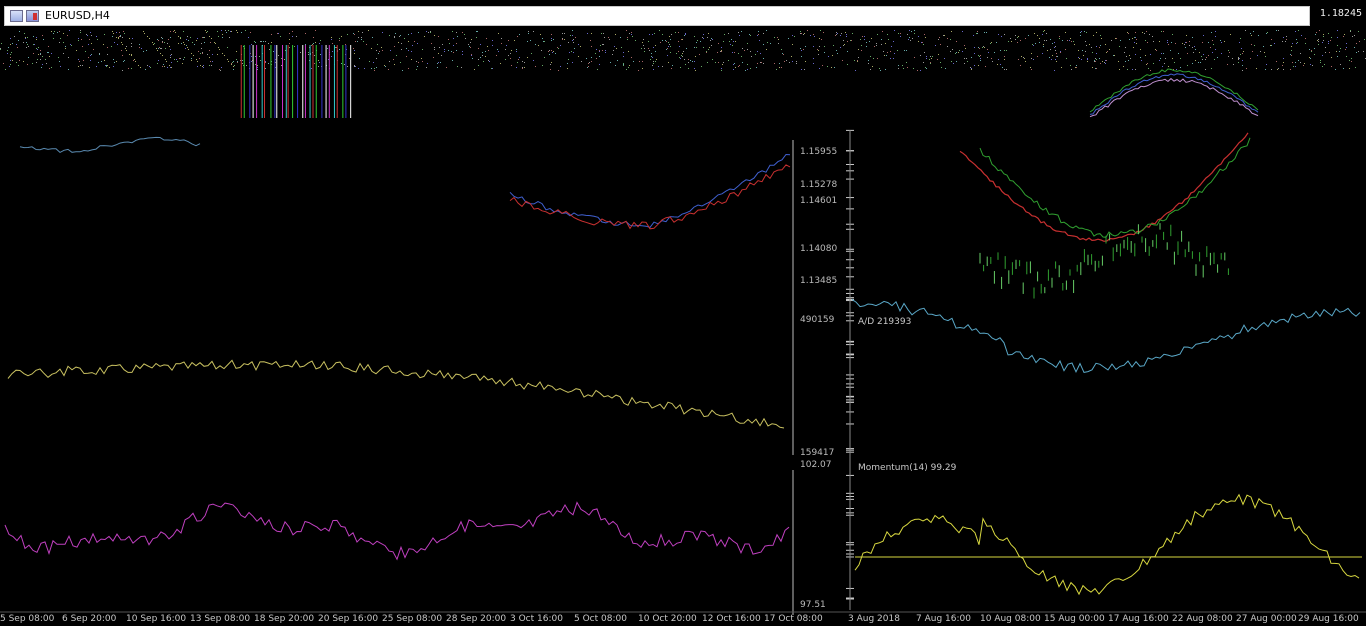 This screenshot has width=1366, height=626. Describe the element at coordinates (600, 619) in the screenshot. I see `time-label: 5 Oct 08:00` at that location.